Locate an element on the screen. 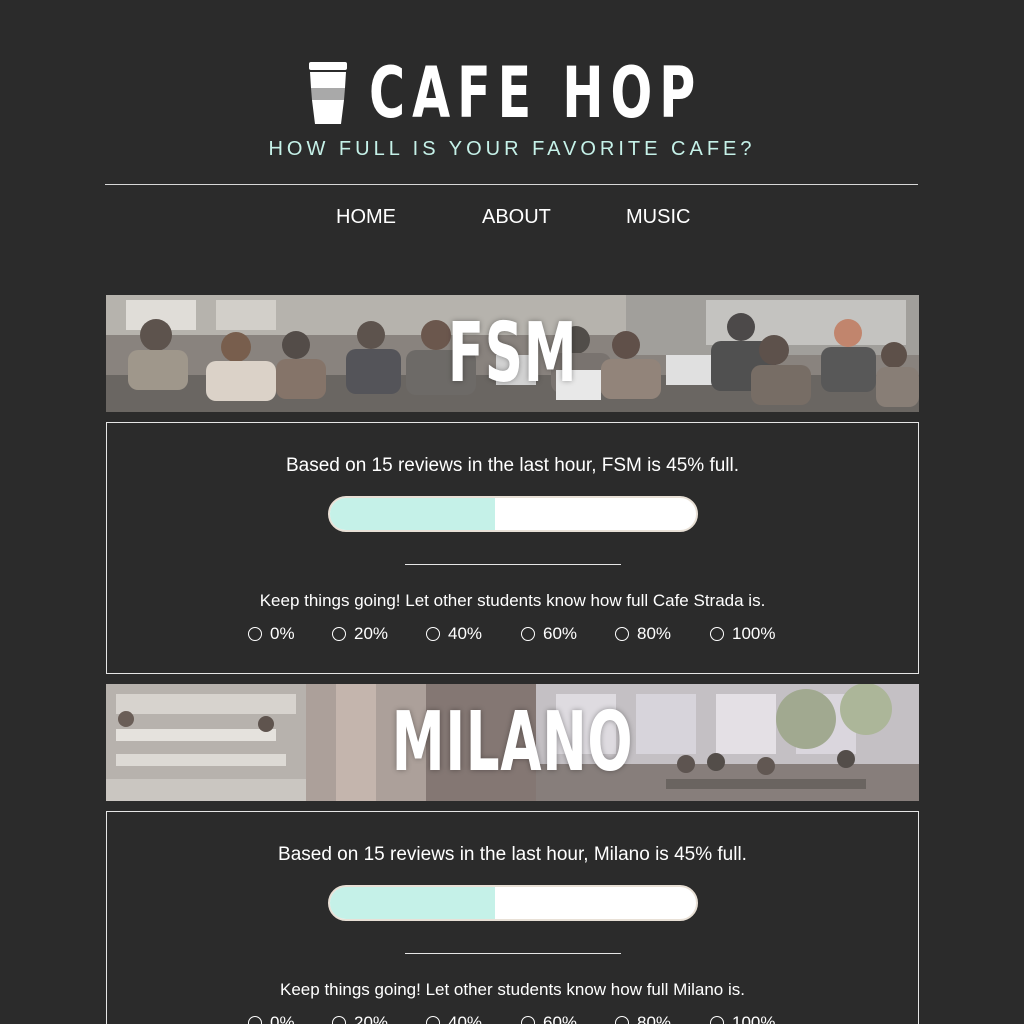 The image size is (1024, 1024). logo: CAFE HOP is located at coordinates (512, 93).